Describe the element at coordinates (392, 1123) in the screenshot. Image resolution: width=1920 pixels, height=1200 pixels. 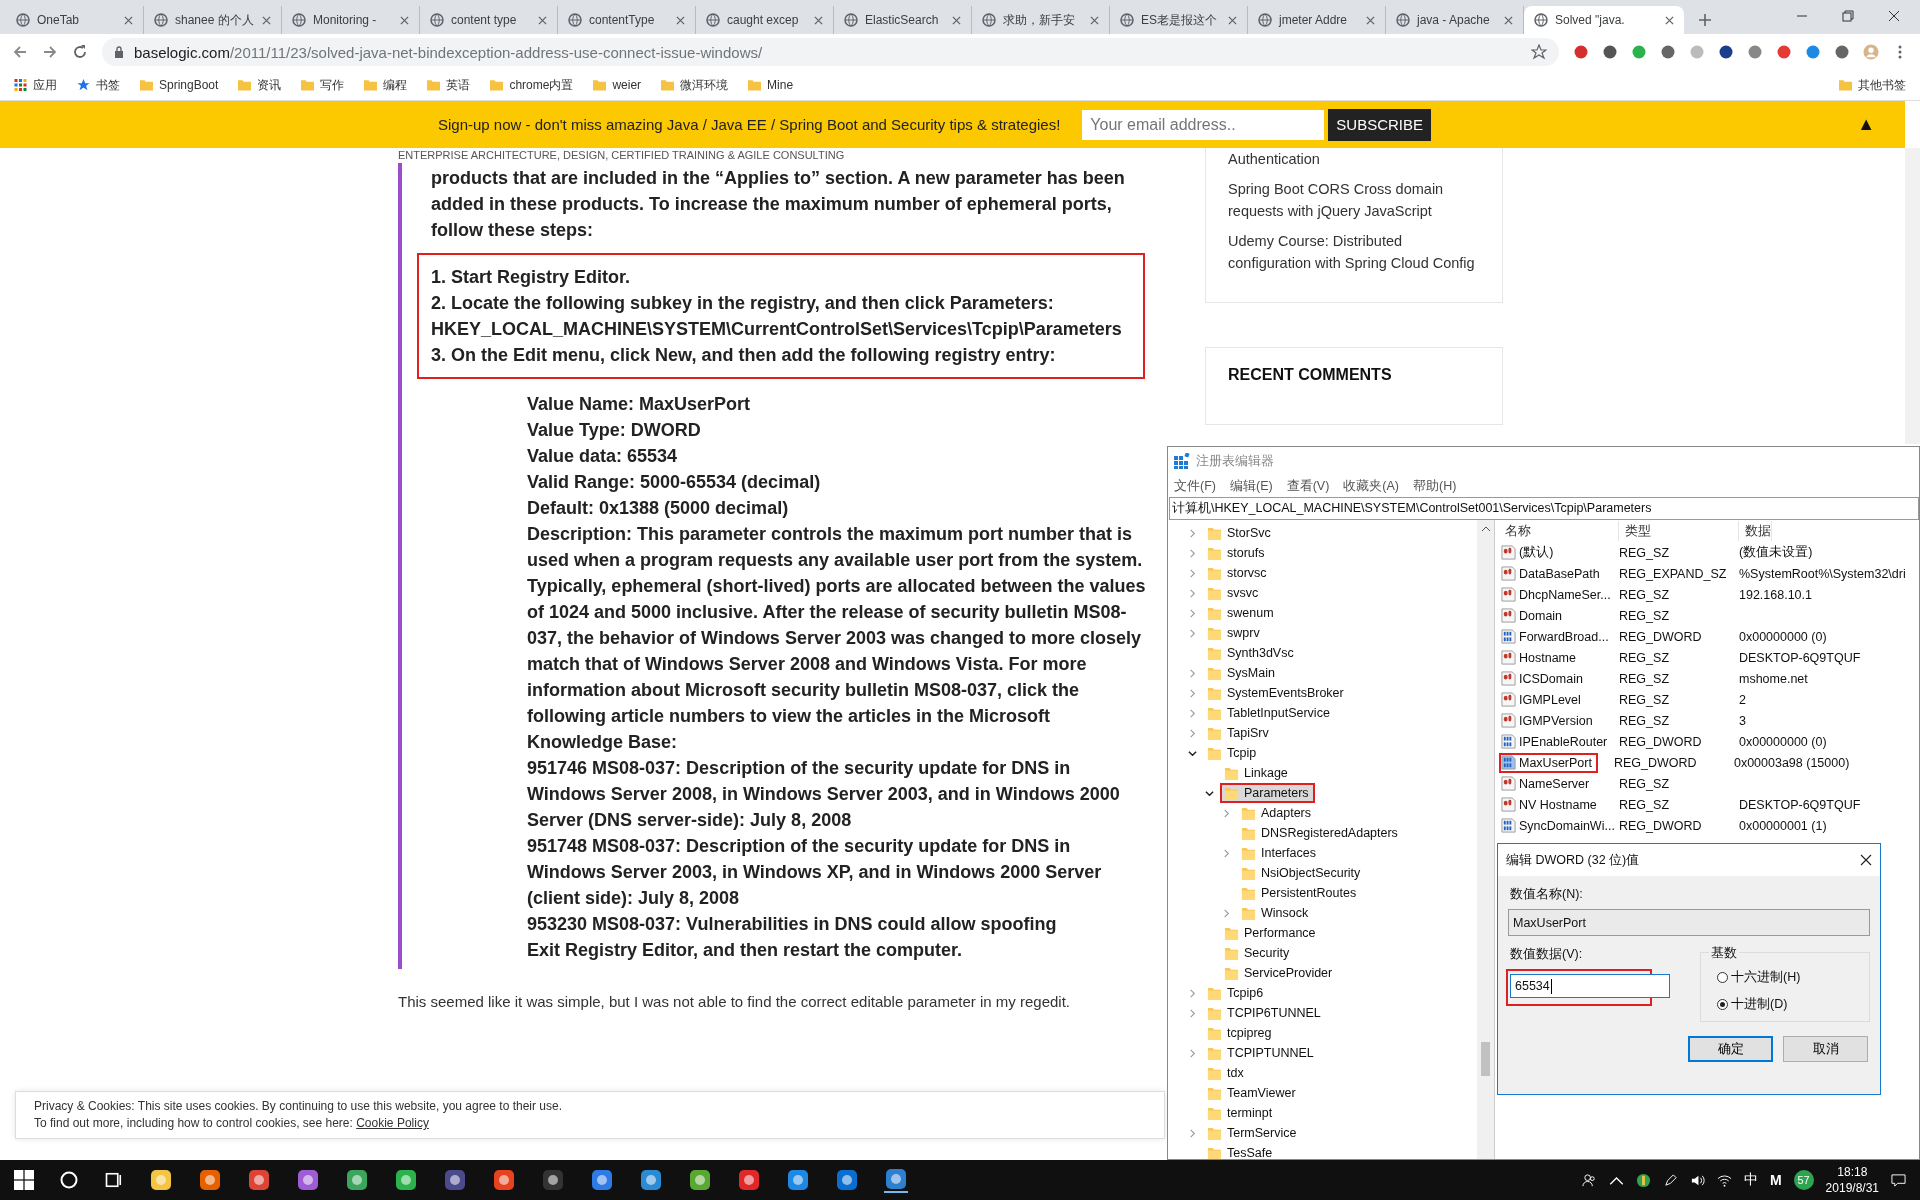
I see `cookie-policy-link: Cookie Policy` at that location.